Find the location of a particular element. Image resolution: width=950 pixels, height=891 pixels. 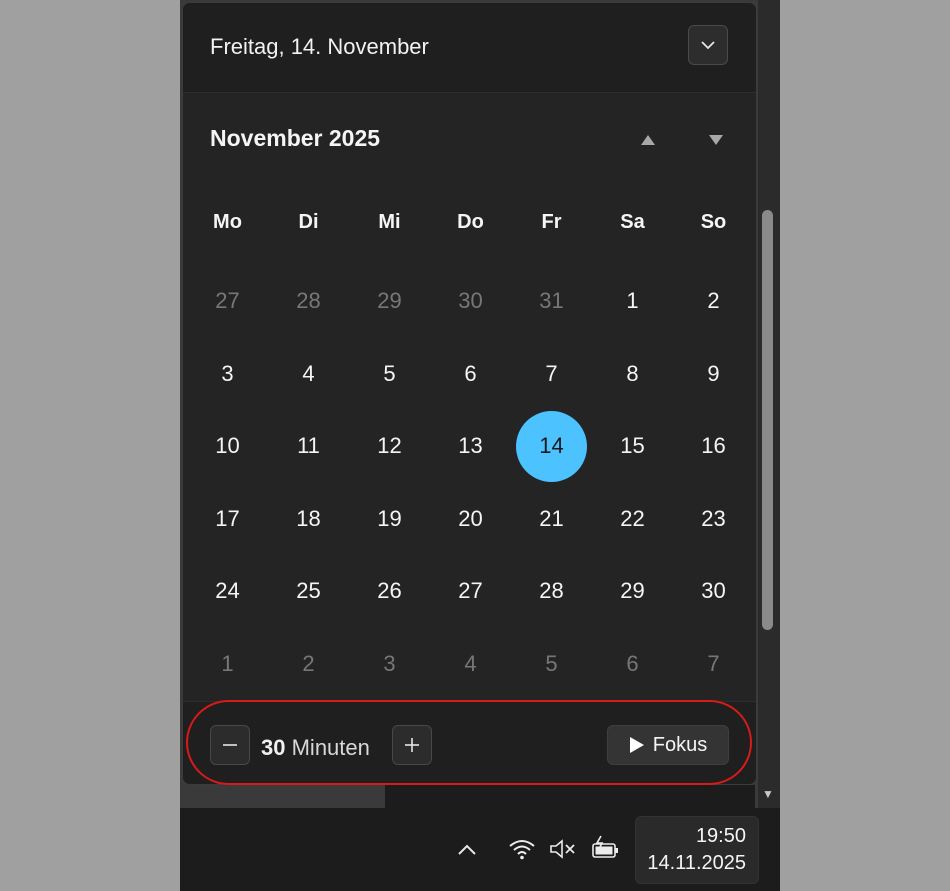

calendar-day: 21 is located at coordinates (551, 519).